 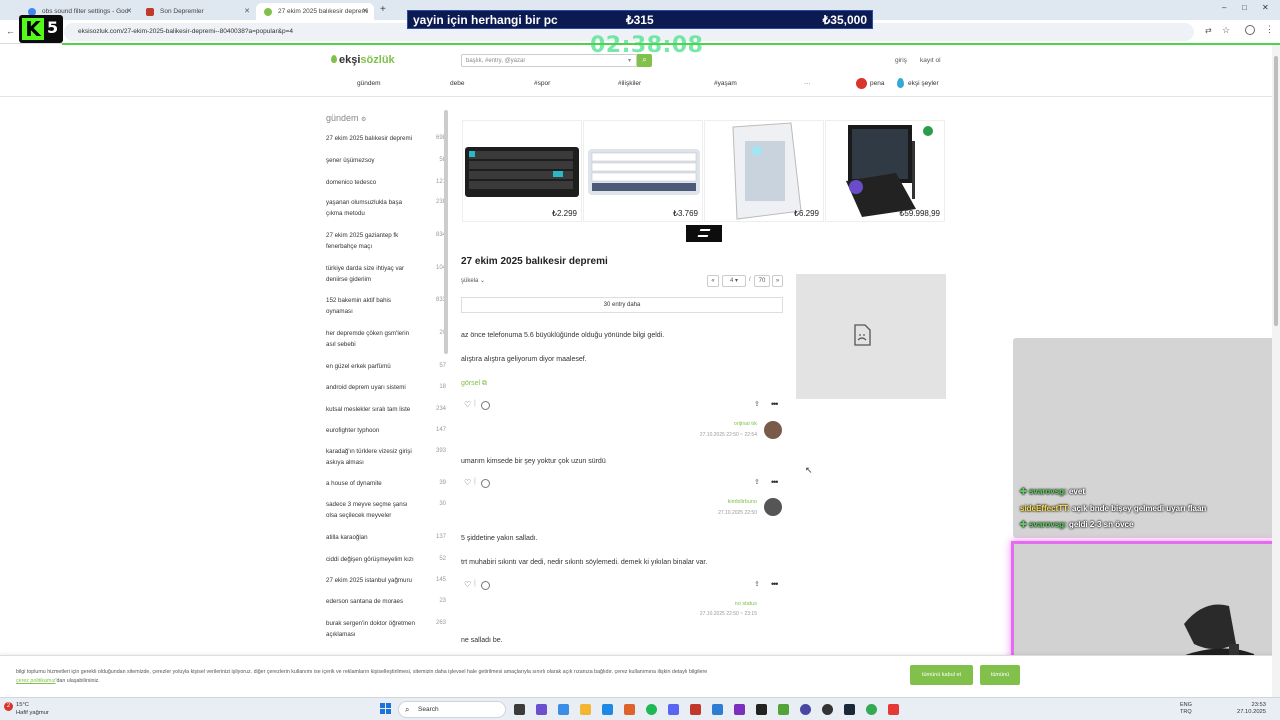 What do you see at coordinates (807, 83) in the screenshot?
I see `nav-more: ···` at bounding box center [807, 83].